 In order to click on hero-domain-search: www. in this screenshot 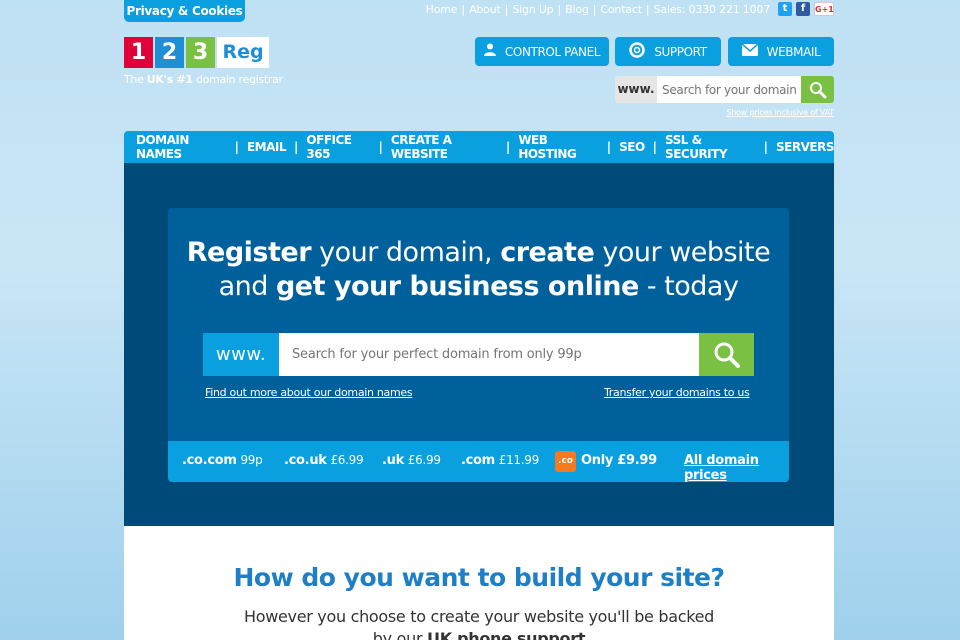, I will do `click(478, 354)`.